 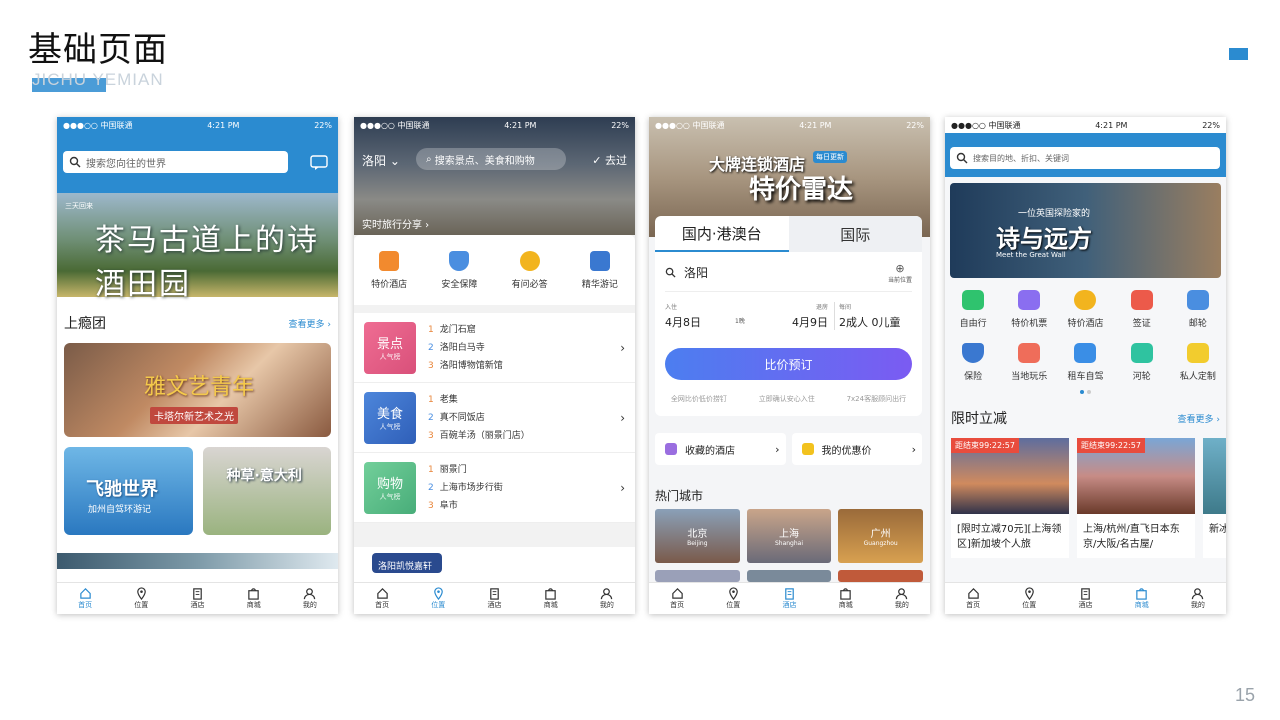 I want to click on search-input: ⌕ 搜索景点、美食和购物, so click(x=491, y=159).